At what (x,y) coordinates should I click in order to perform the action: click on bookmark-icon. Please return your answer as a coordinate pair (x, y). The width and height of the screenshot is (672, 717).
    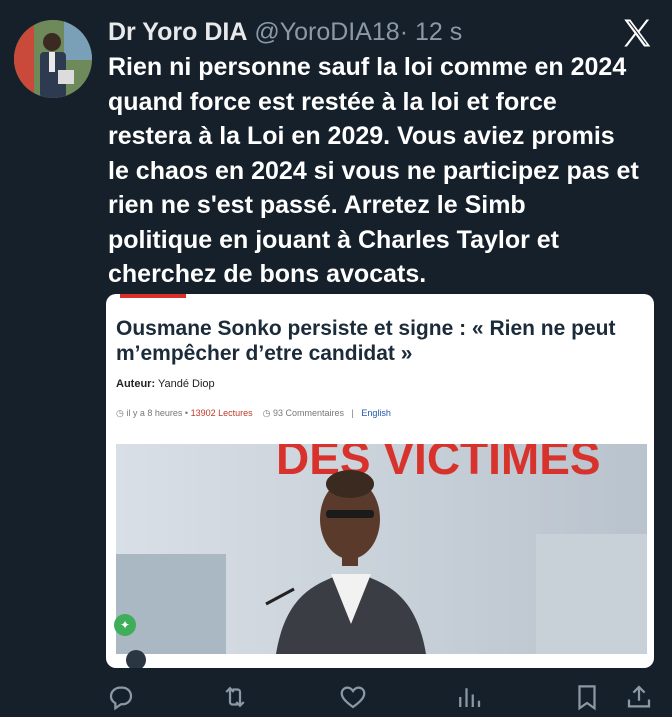
    Looking at the image, I should click on (587, 697).